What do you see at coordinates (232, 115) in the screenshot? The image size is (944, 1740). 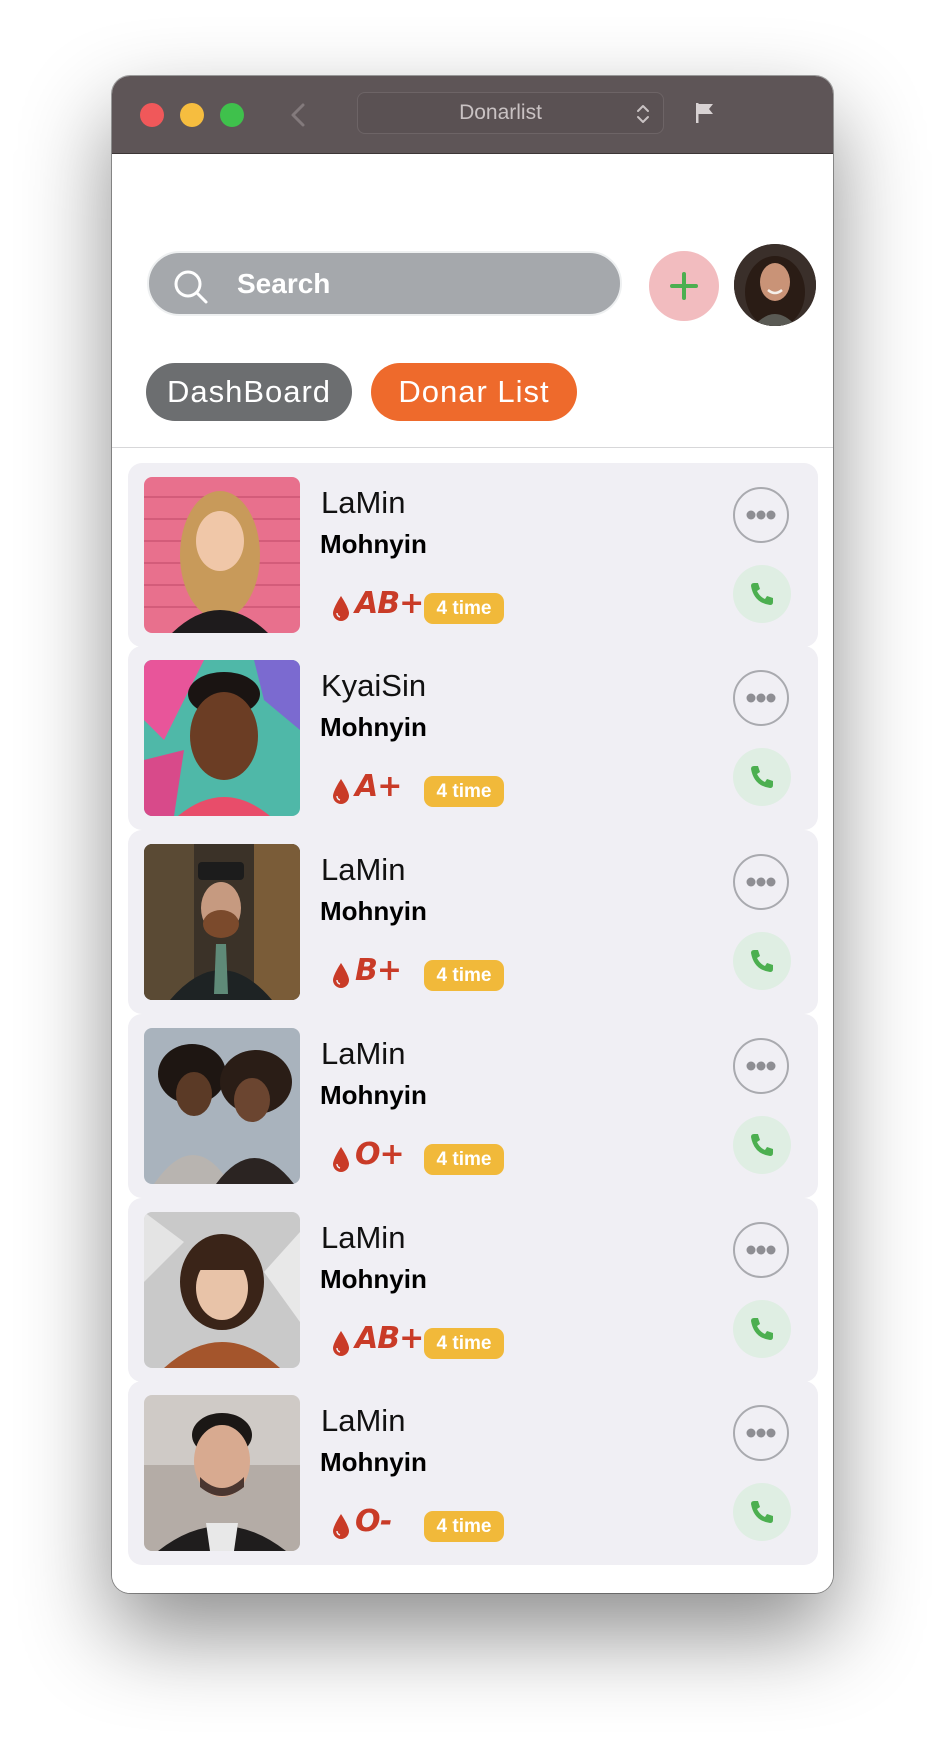 I see `zoom-window-button` at bounding box center [232, 115].